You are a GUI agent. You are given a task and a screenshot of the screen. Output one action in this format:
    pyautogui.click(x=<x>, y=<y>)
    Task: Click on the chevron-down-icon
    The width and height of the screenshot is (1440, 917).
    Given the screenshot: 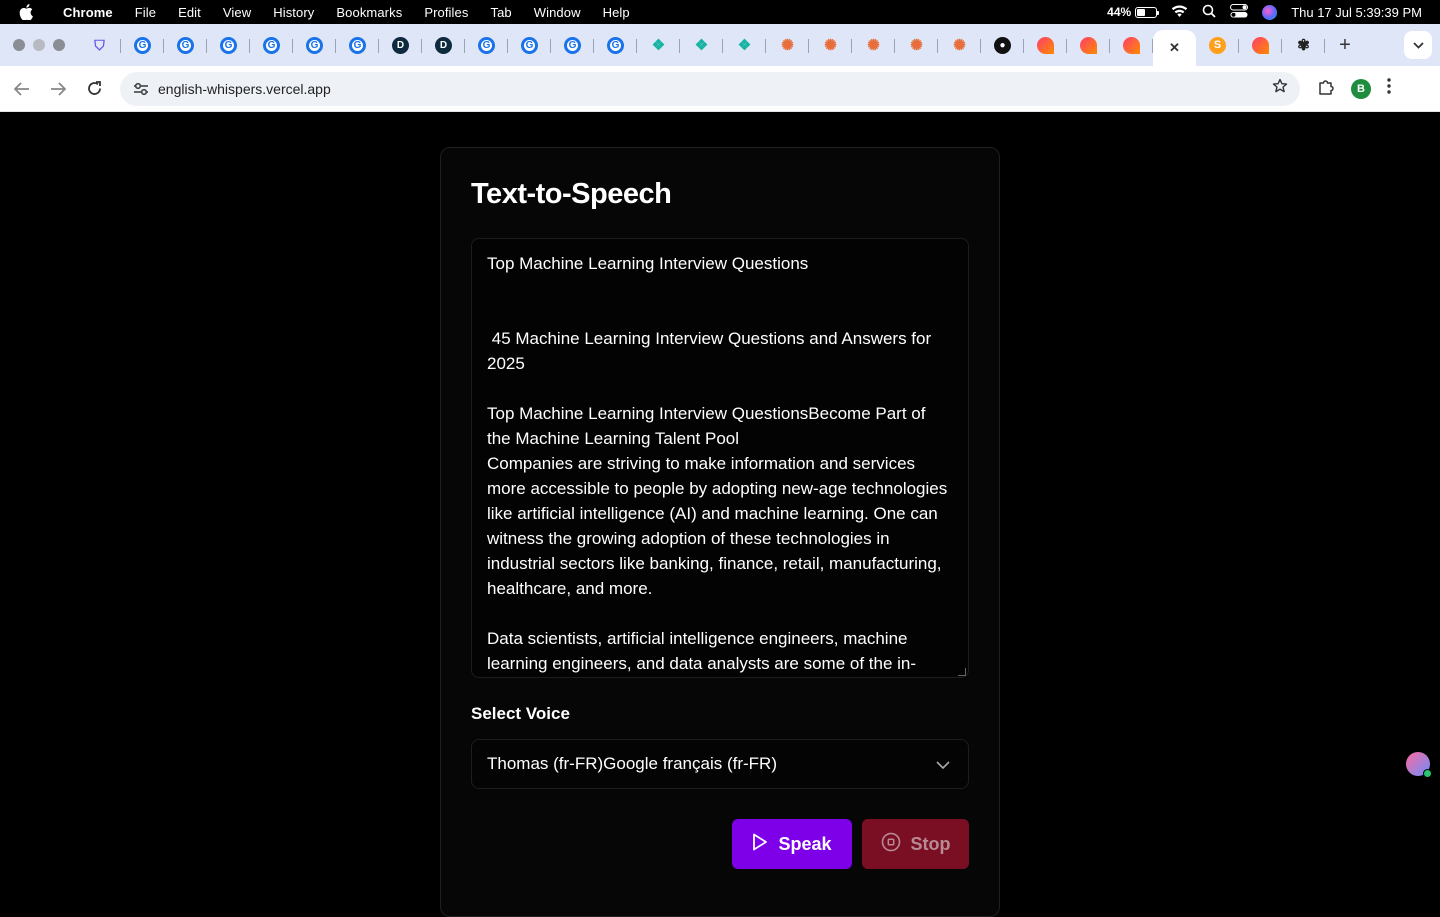 What is the action you would take?
    pyautogui.click(x=943, y=764)
    